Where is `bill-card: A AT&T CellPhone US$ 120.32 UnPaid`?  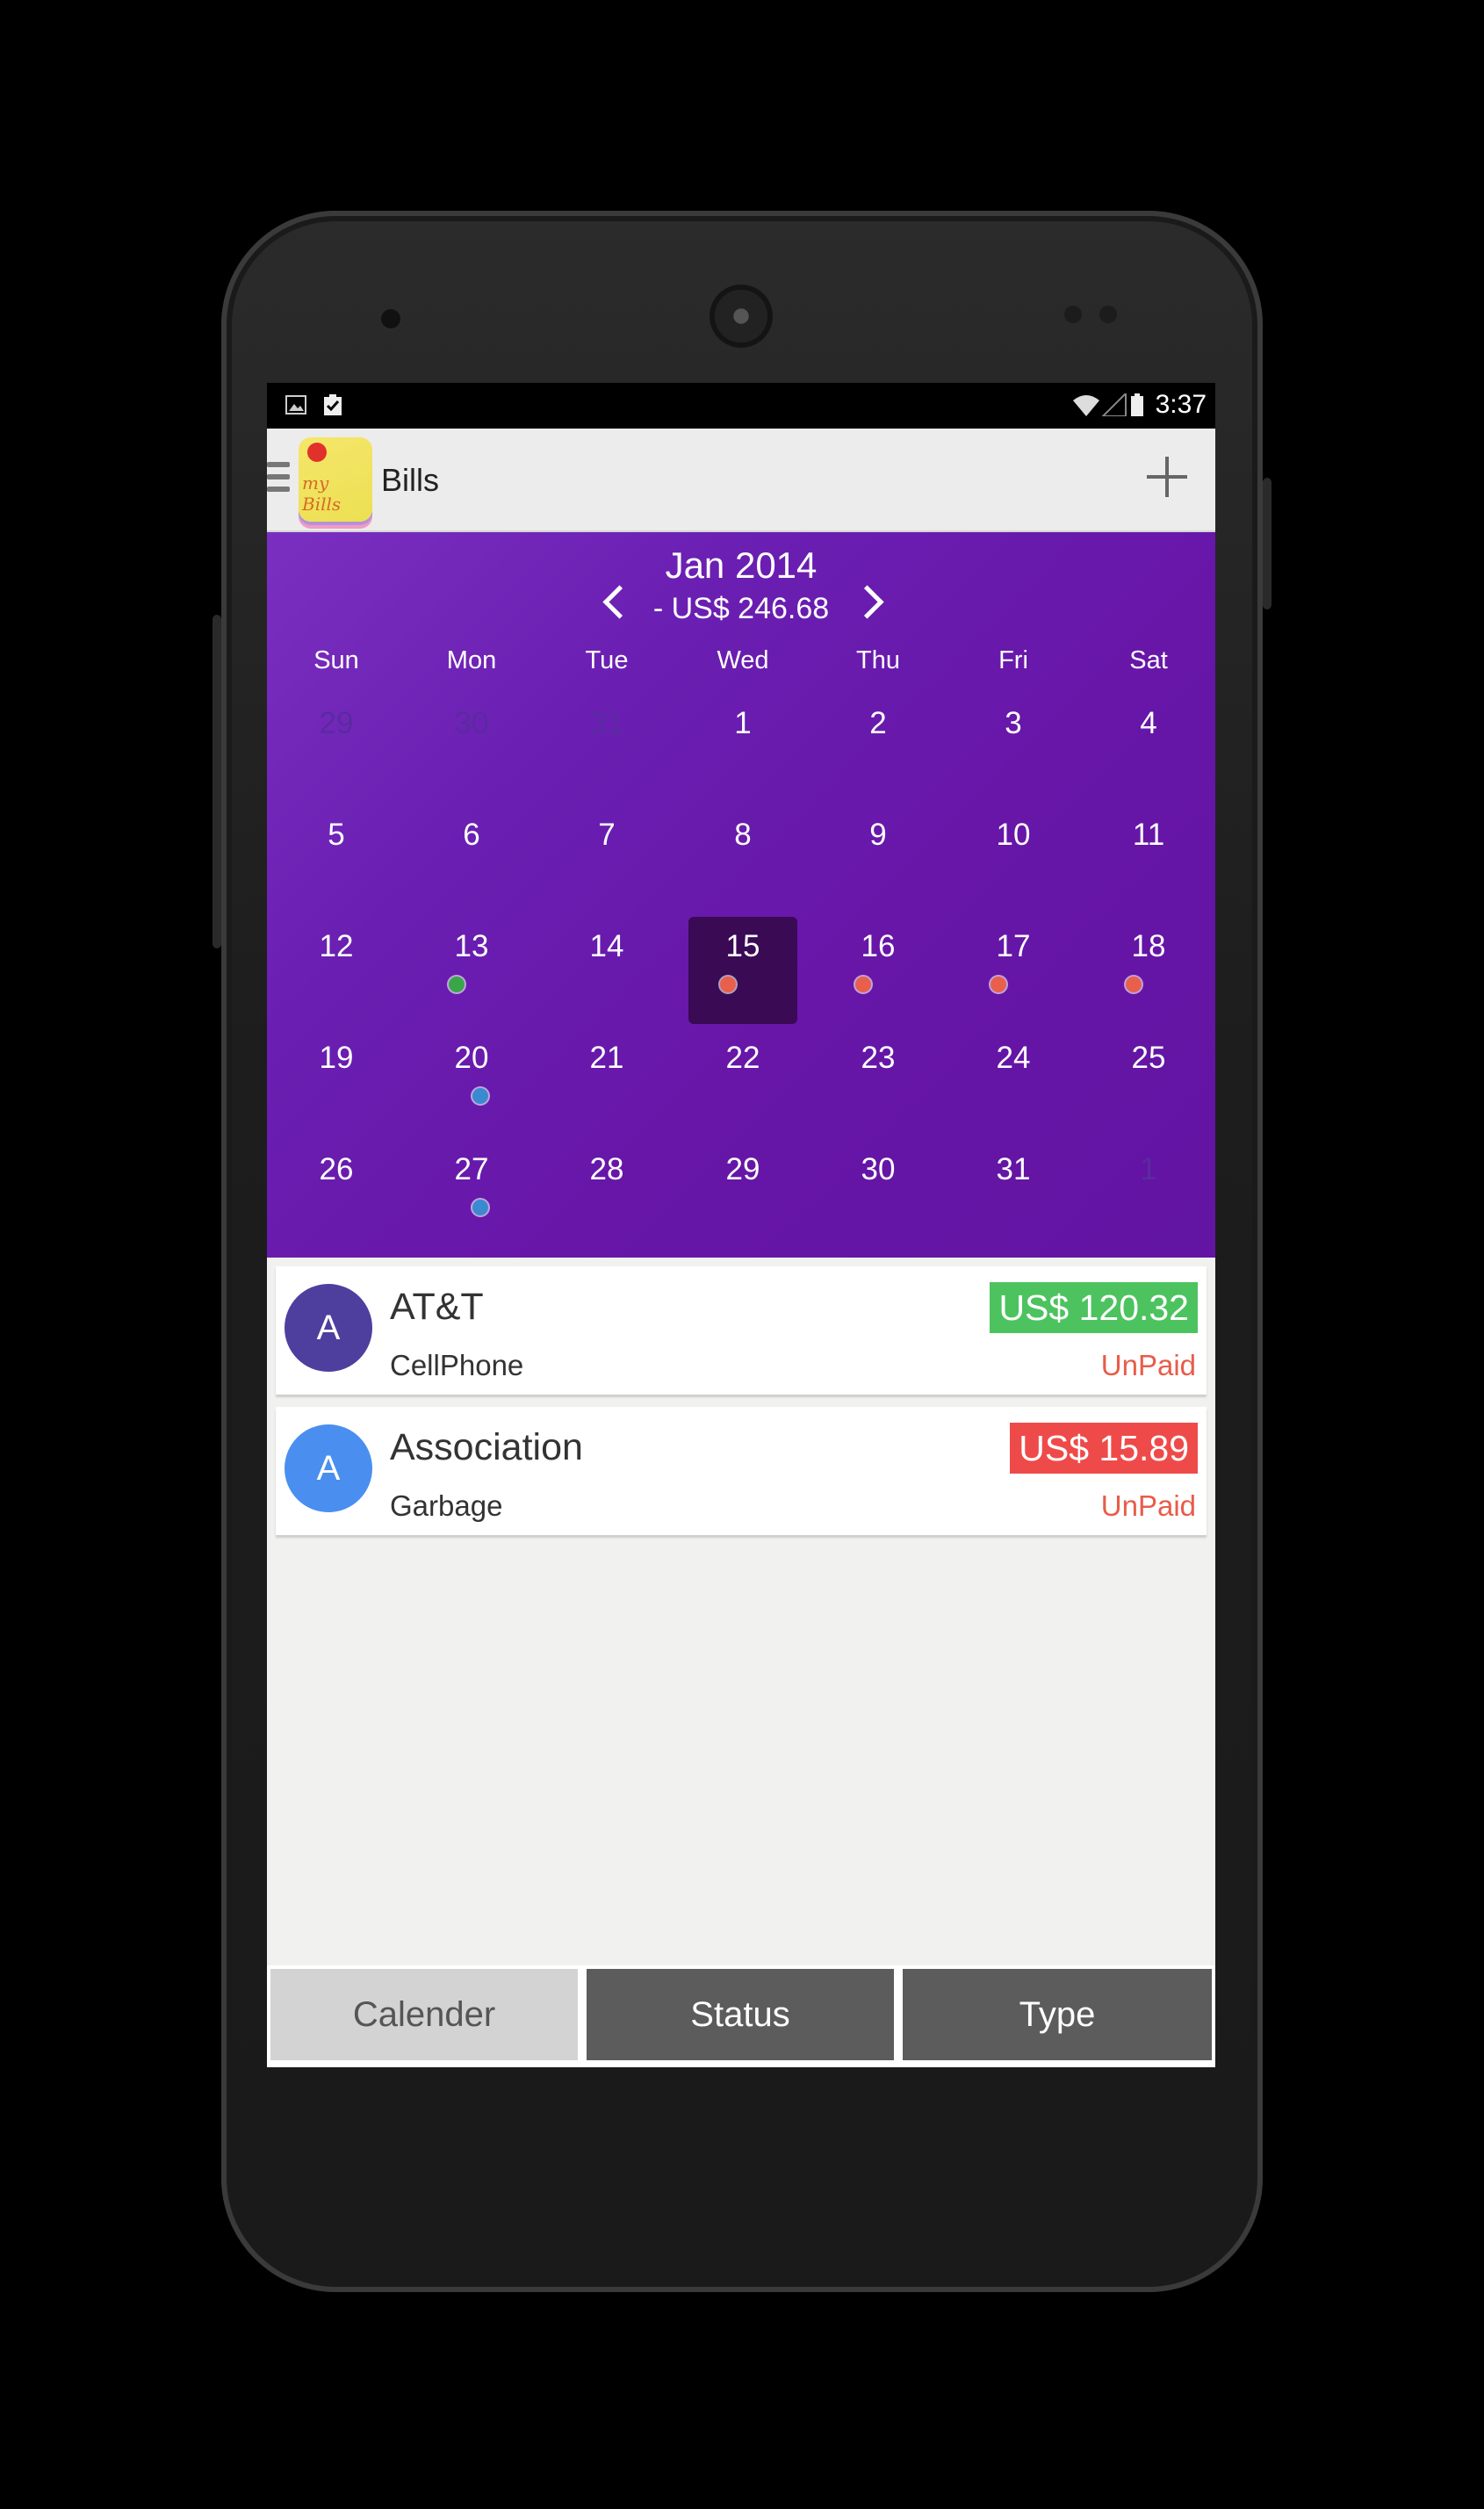
bill-card: A AT&T CellPhone US$ 120.32 UnPaid is located at coordinates (741, 1330).